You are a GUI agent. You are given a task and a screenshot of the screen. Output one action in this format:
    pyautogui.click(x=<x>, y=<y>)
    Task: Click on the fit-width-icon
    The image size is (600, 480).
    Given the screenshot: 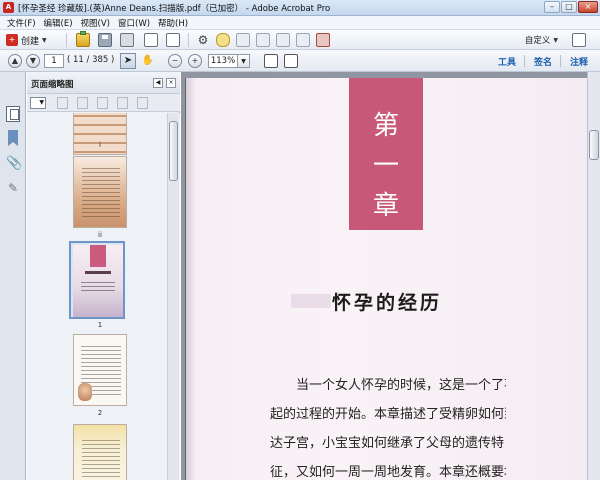 What is the action you would take?
    pyautogui.click(x=291, y=61)
    